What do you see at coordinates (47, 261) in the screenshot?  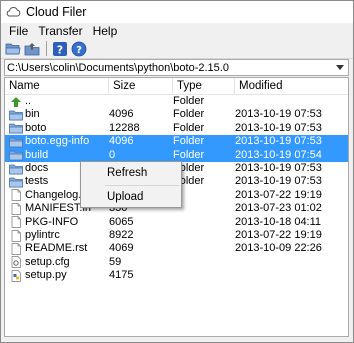 I see `file-name-text: setup.cfg` at bounding box center [47, 261].